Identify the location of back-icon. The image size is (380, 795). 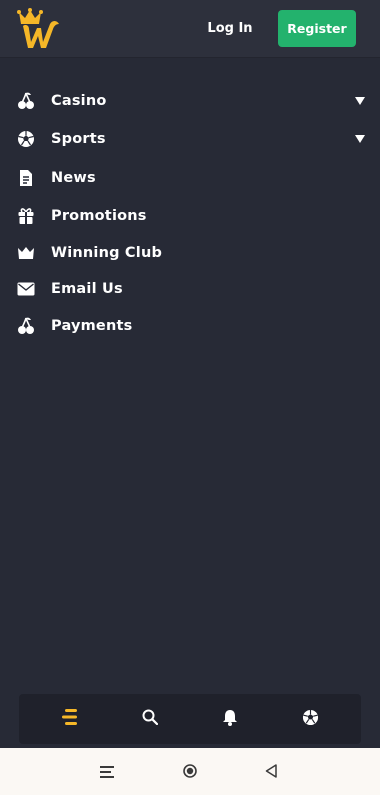
(271, 772).